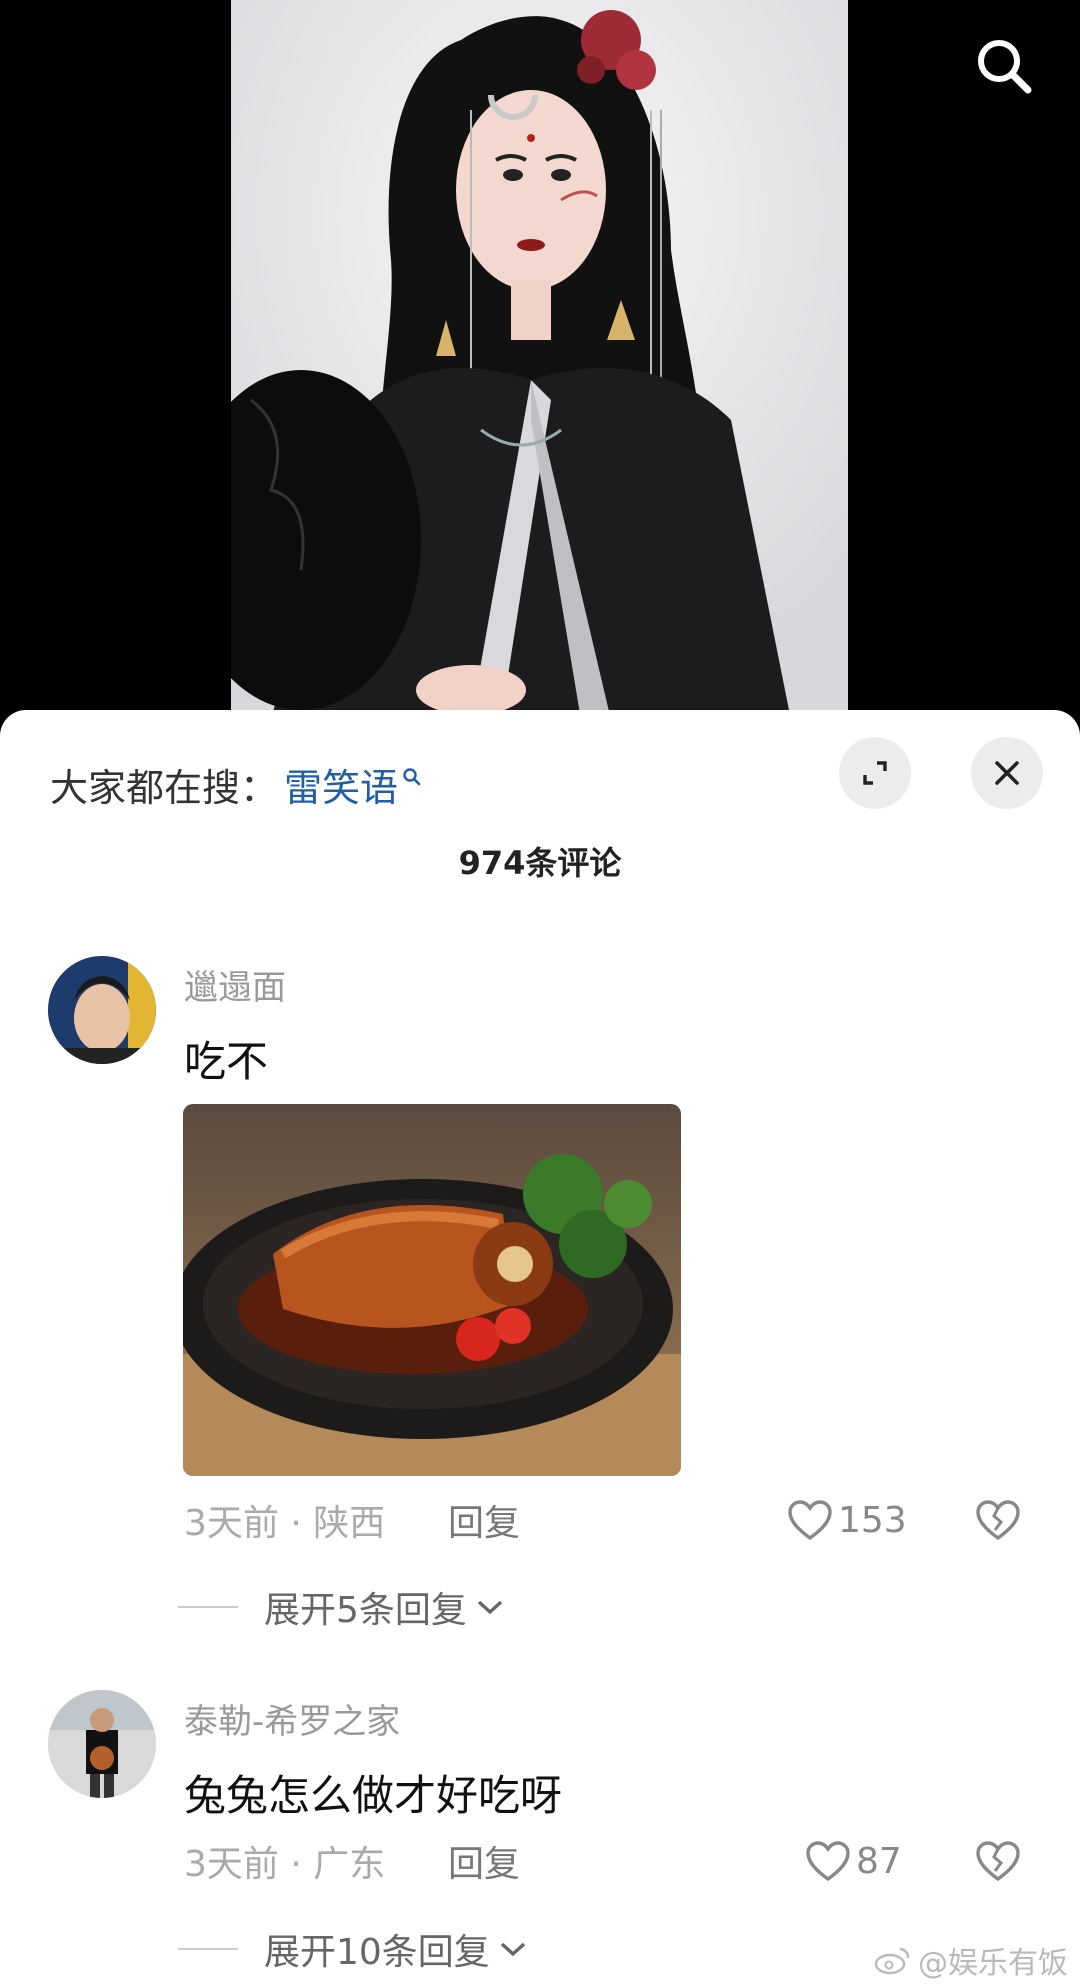 The height and width of the screenshot is (1984, 1080). Describe the element at coordinates (285, 1864) in the screenshot. I see `comment-time-location: 3天前 · 广东` at that location.